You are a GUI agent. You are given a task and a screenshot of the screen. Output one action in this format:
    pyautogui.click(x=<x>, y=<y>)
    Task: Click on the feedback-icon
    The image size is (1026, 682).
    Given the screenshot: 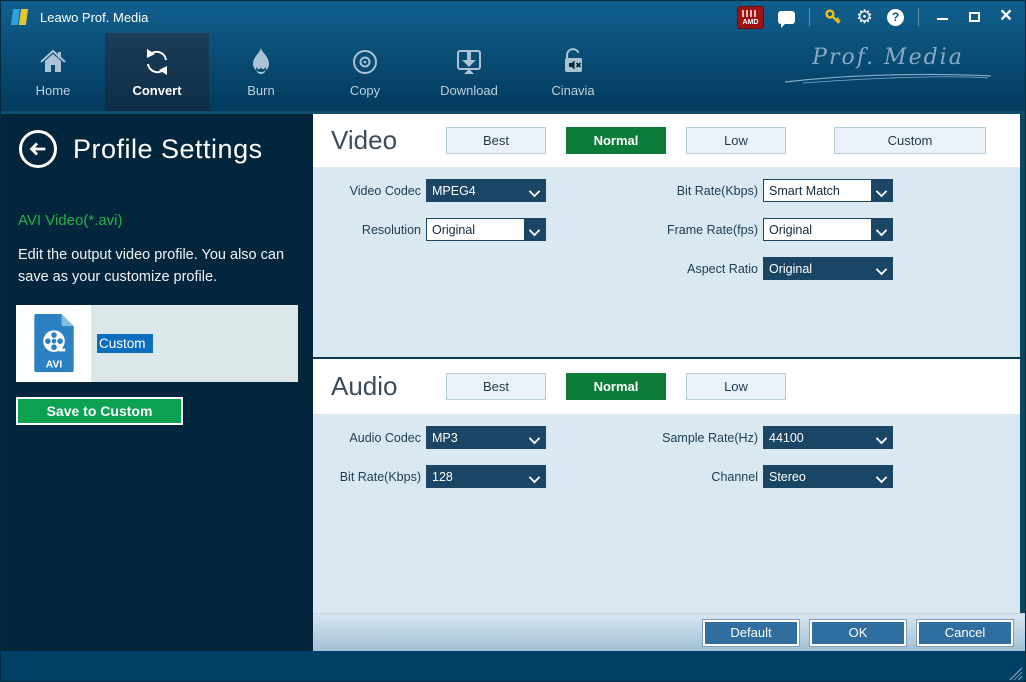 What is the action you would take?
    pyautogui.click(x=786, y=19)
    